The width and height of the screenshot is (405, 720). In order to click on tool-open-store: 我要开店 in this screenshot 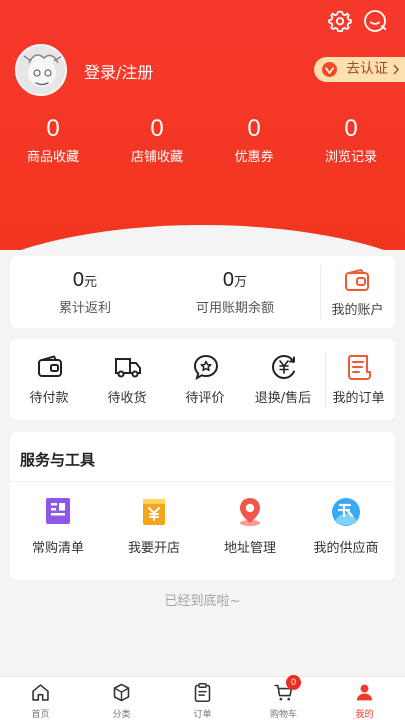, I will do `click(154, 526)`.